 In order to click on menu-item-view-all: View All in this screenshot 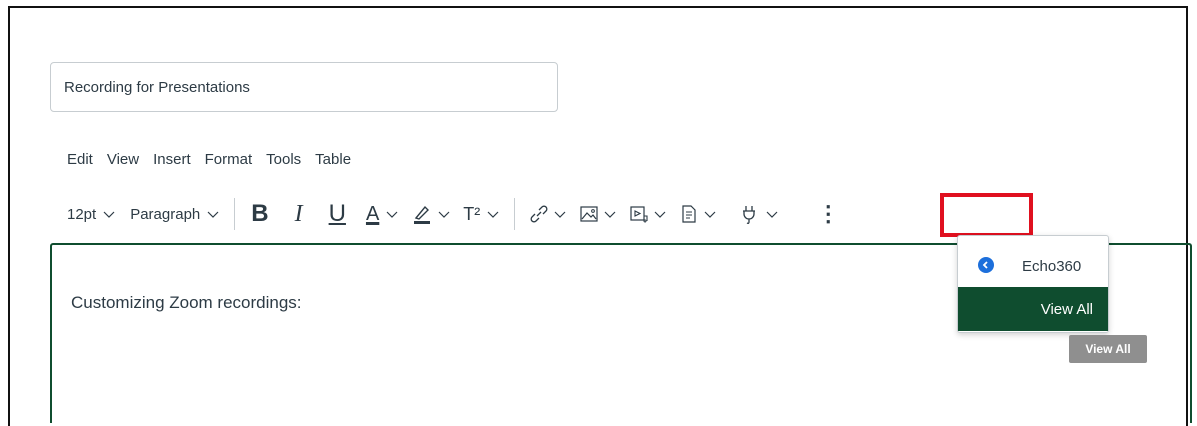, I will do `click(1033, 309)`.